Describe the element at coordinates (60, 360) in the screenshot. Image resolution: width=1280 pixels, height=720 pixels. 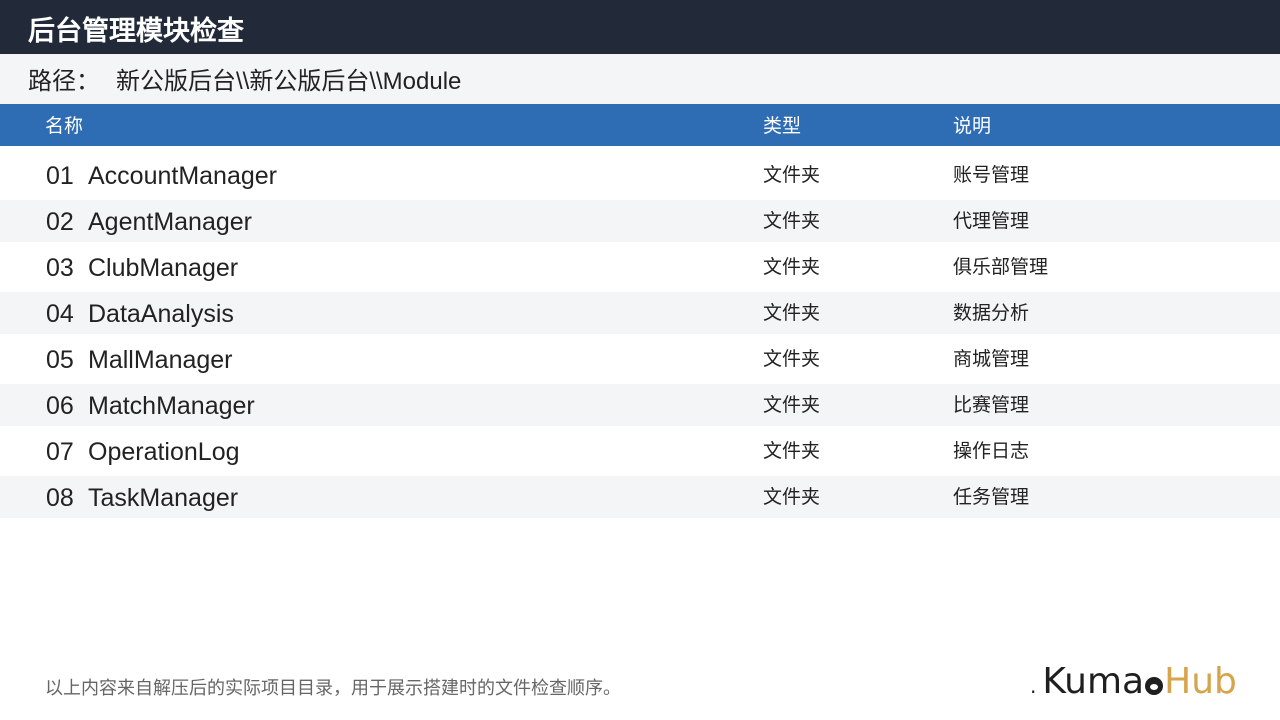
I see `row-number: 05` at that location.